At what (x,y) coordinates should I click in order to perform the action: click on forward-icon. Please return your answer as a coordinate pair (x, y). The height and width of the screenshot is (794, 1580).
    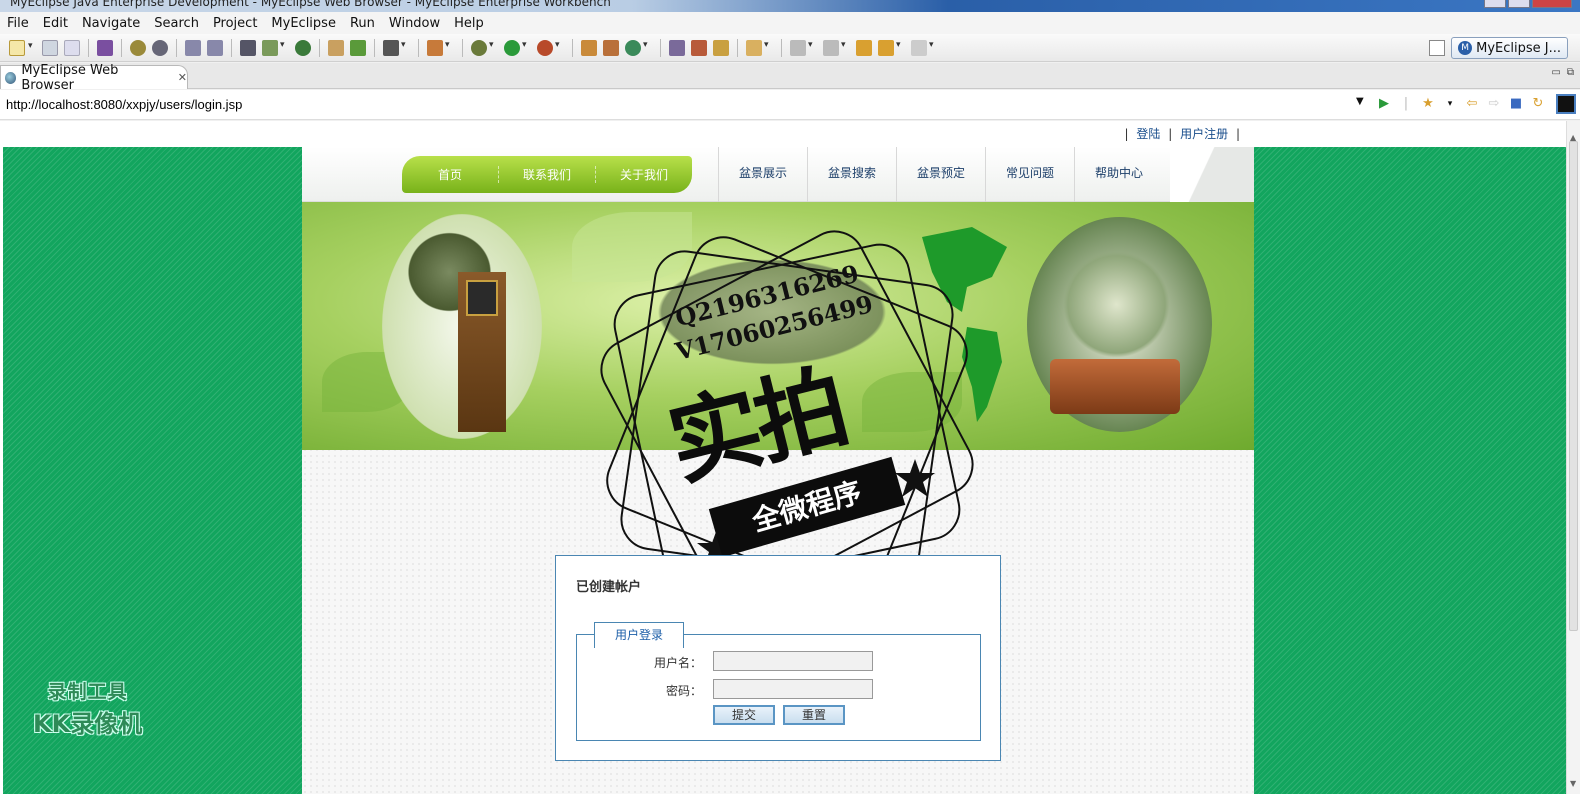
    Looking at the image, I should click on (922, 47).